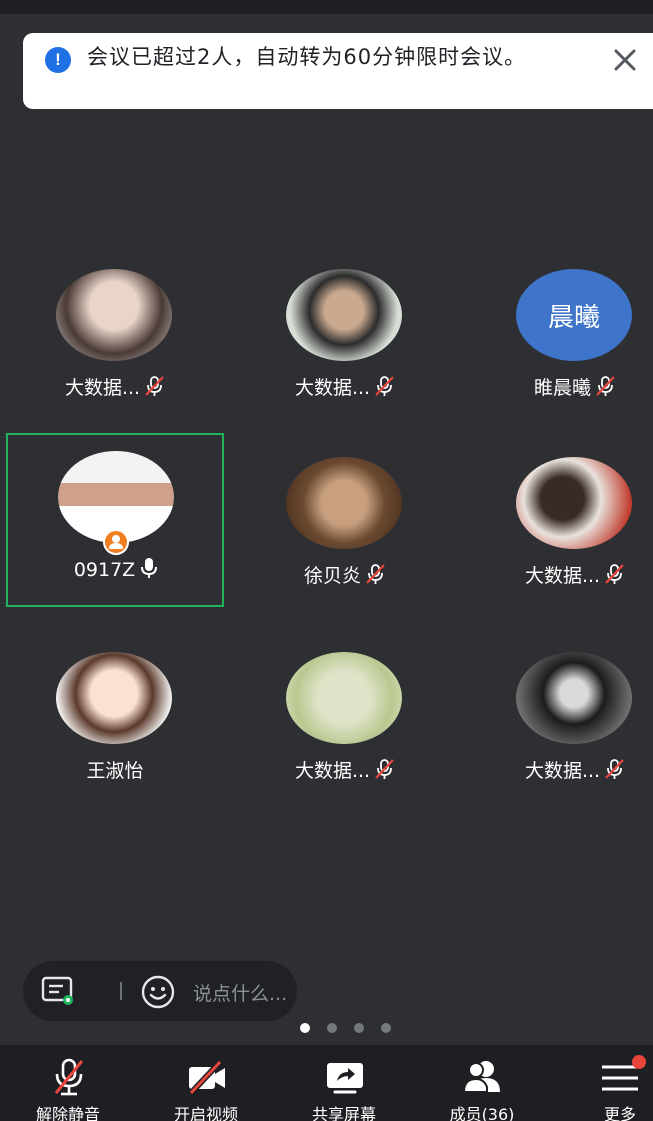 Image resolution: width=653 pixels, height=1121 pixels. I want to click on share-screen-label: 共享屏幕, so click(343, 1113).